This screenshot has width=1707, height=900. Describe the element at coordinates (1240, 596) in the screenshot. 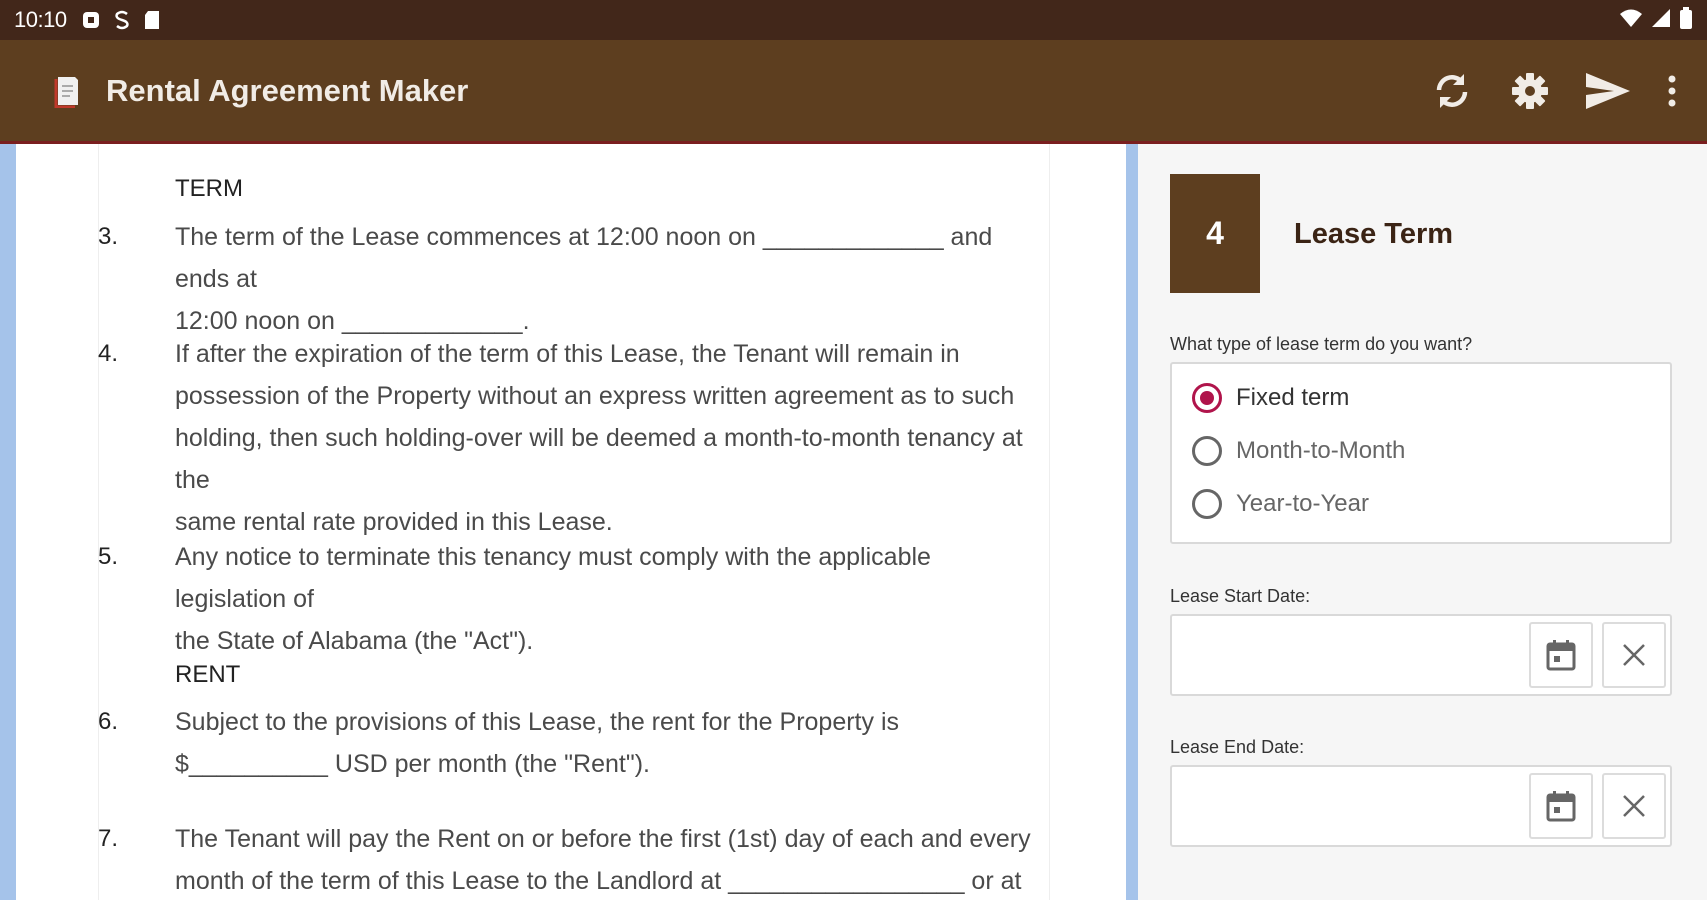

I see `lease-start-date-label: Lease Start Date:` at that location.